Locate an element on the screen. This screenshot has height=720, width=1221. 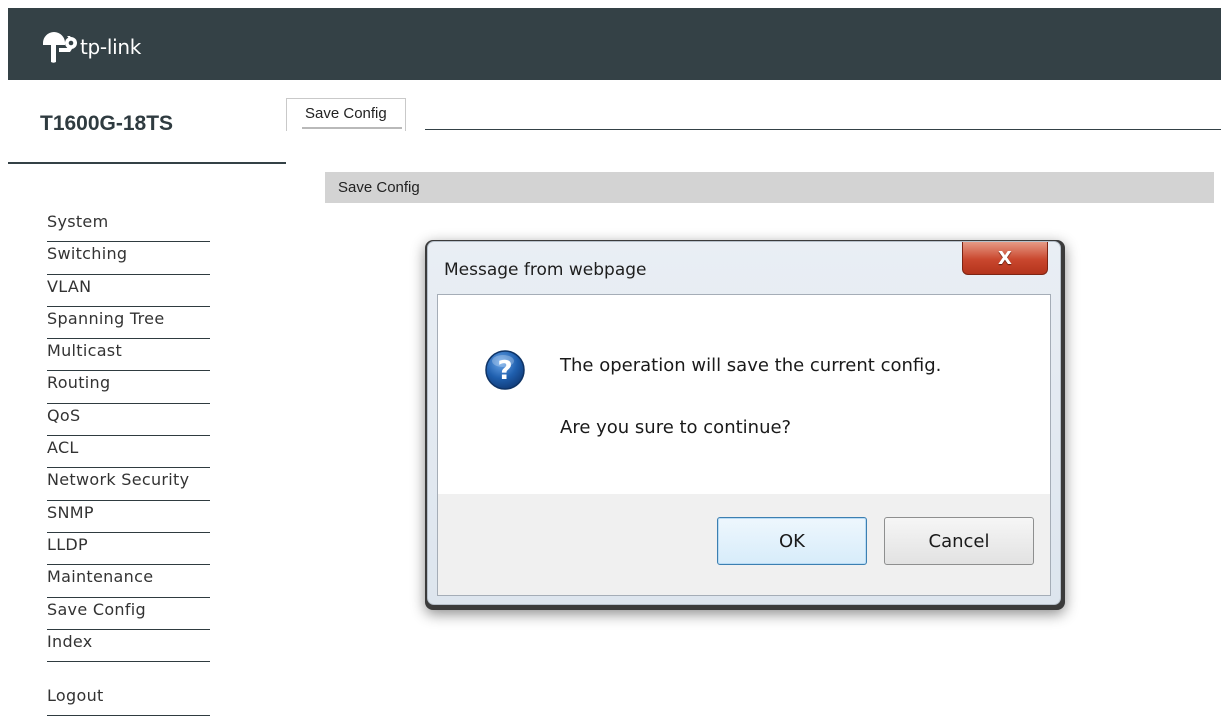
dialog-footer: OK Cancel is located at coordinates (744, 545).